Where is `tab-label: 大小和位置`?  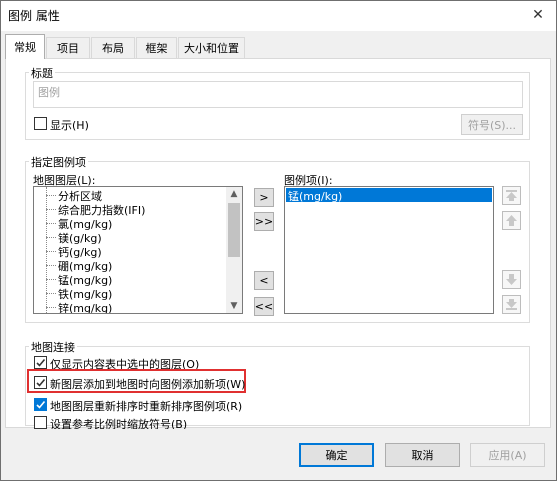 tab-label: 大小和位置 is located at coordinates (211, 48).